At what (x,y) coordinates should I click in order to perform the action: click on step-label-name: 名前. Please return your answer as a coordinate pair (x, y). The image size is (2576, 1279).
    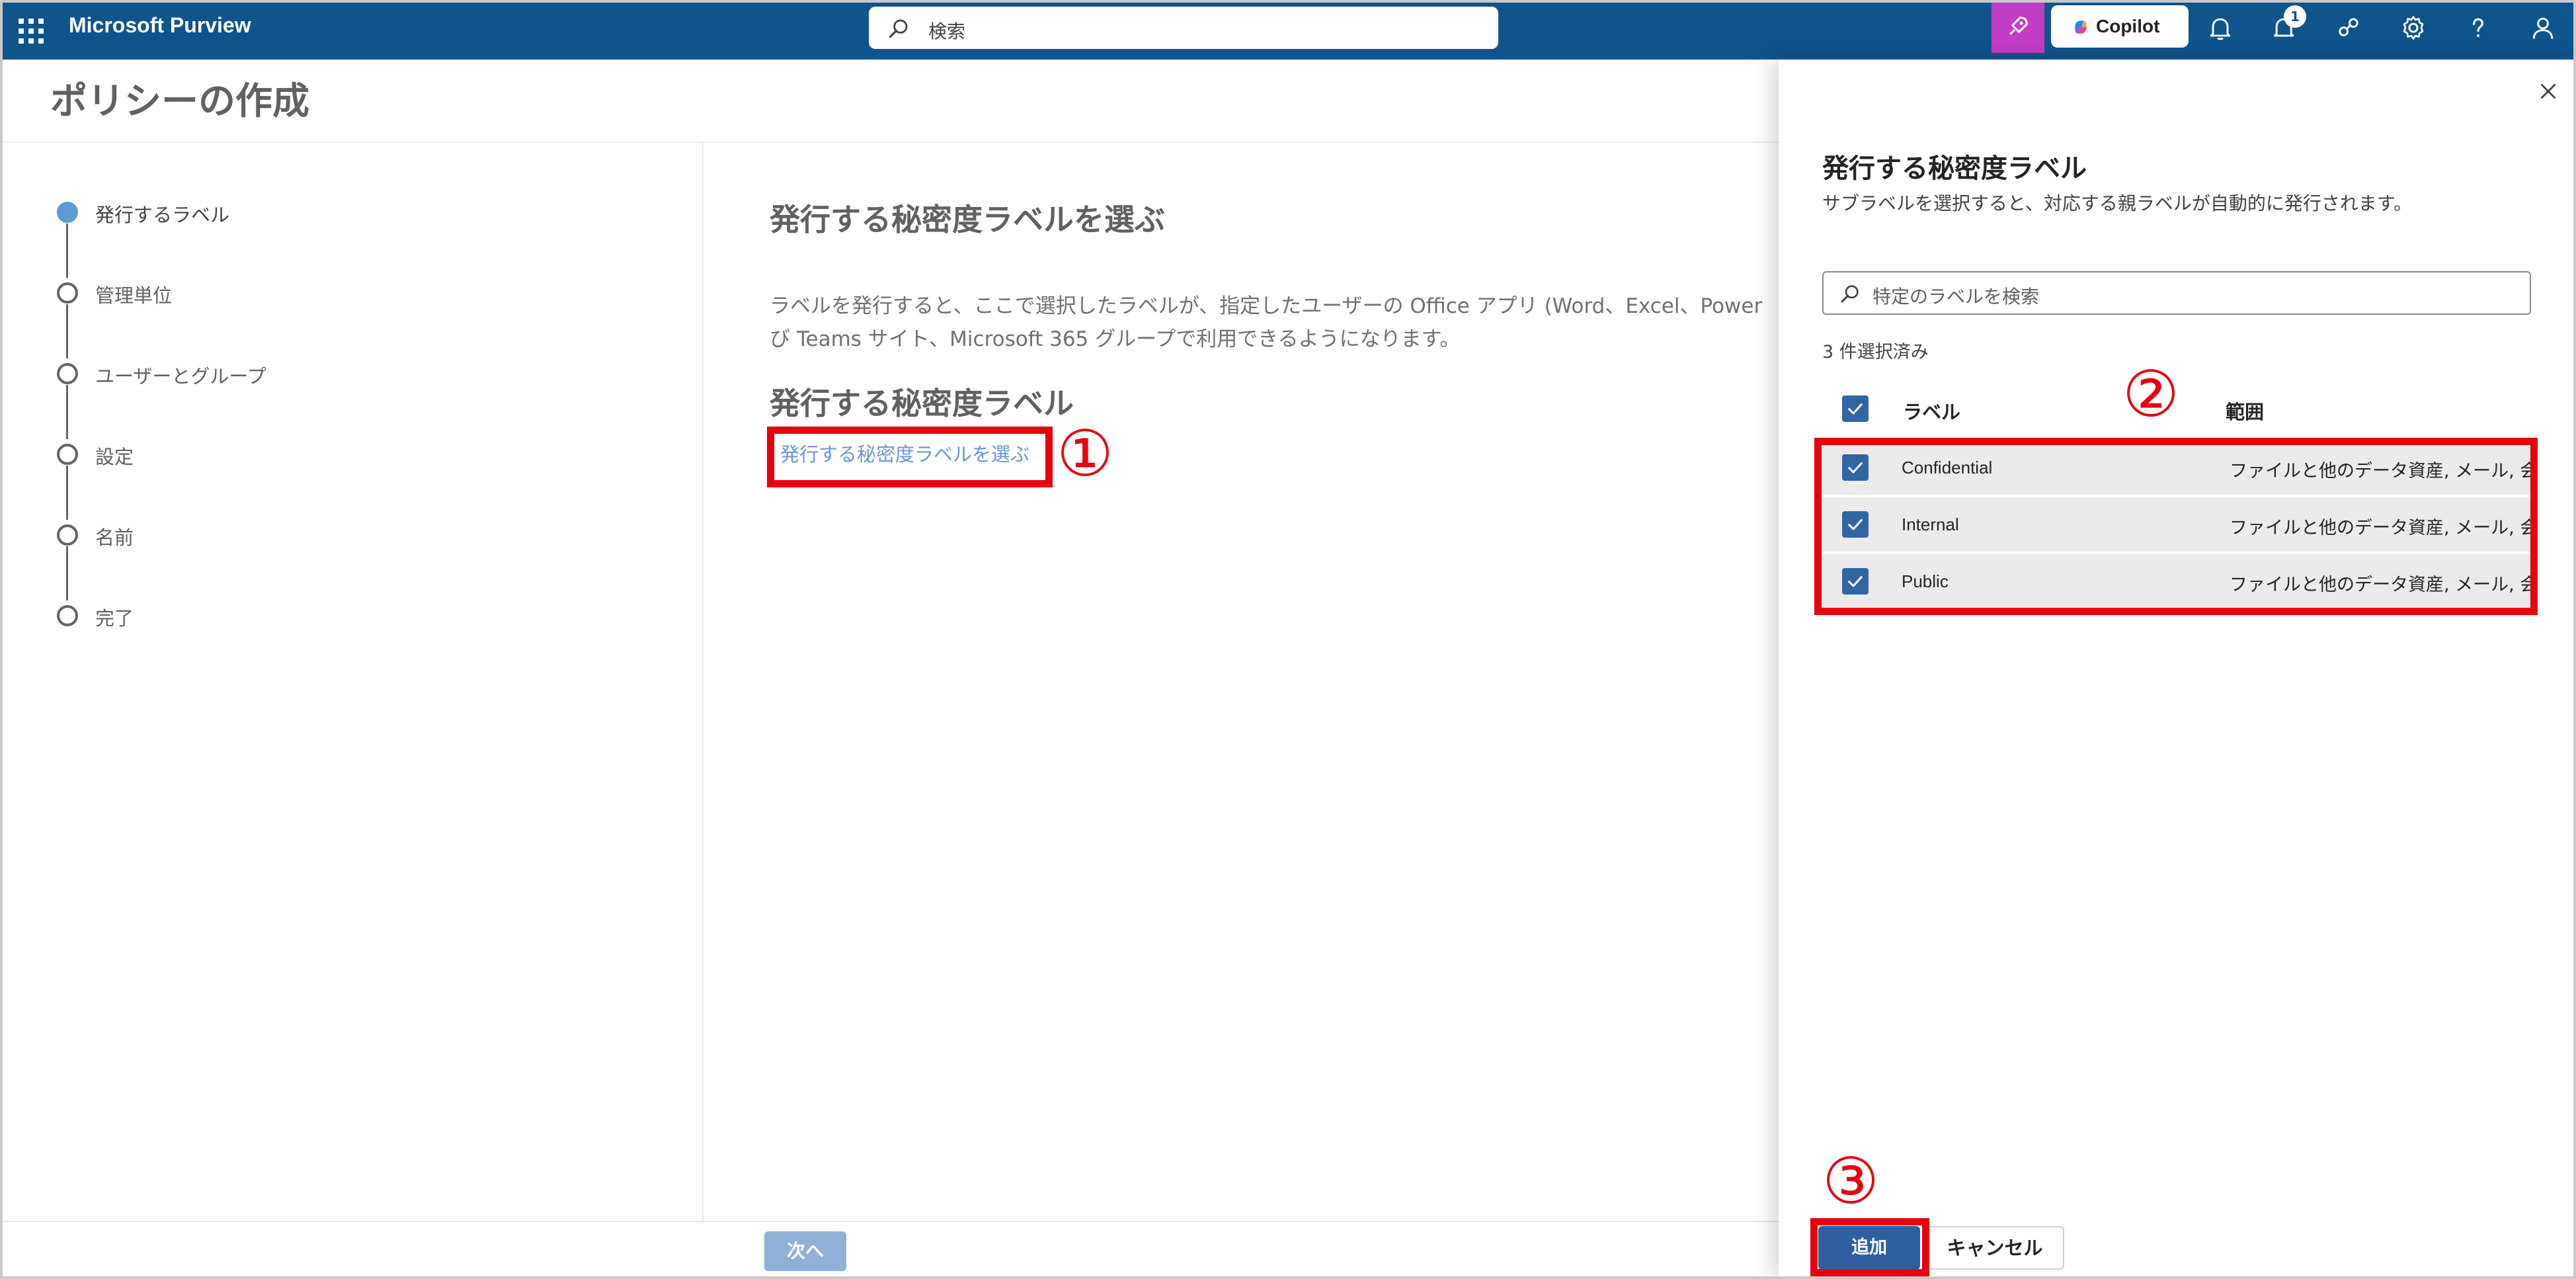
    Looking at the image, I should click on (114, 536).